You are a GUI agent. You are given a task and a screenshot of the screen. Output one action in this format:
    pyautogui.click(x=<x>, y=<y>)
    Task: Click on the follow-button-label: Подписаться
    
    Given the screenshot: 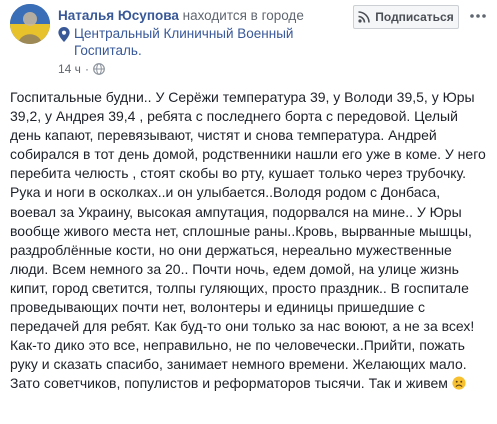 What is the action you would take?
    pyautogui.click(x=414, y=17)
    